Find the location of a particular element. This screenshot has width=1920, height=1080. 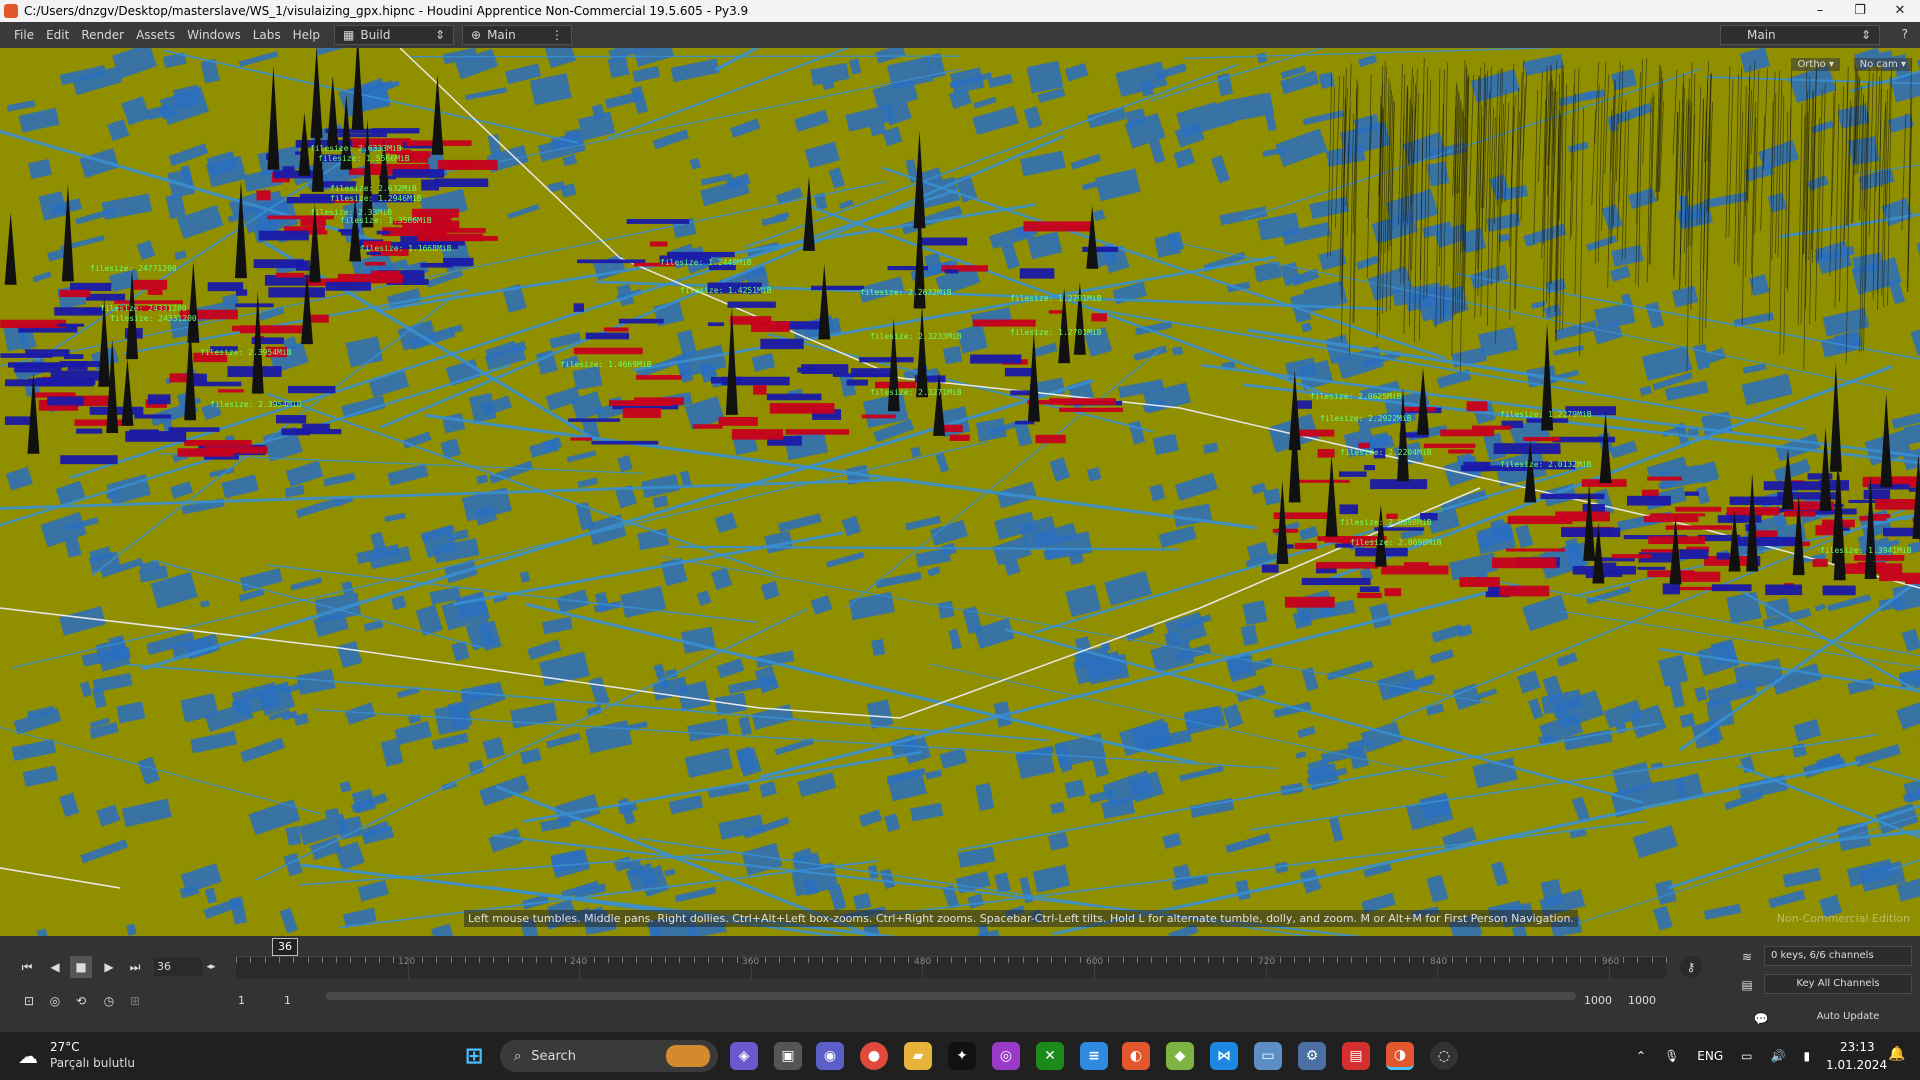

clock-icon: ◷ is located at coordinates (109, 1001).